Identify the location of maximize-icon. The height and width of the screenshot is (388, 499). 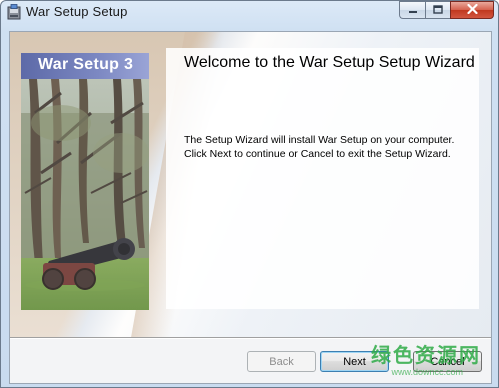
(438, 10).